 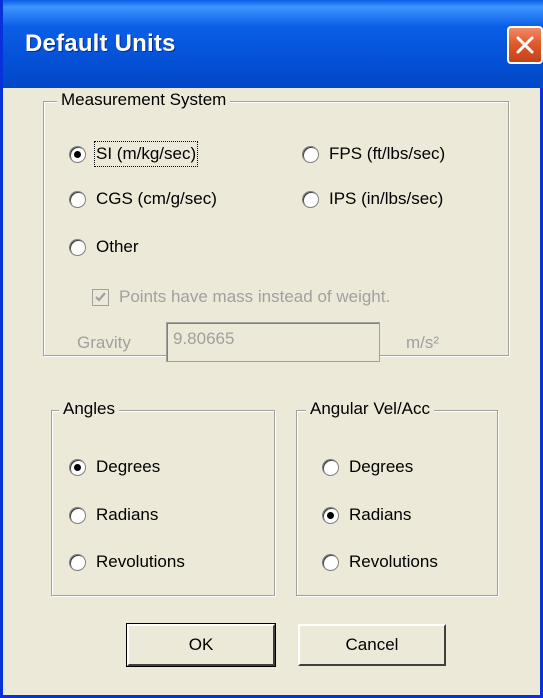 I want to click on angular-radio-revolutions: Revolutions, so click(x=380, y=562).